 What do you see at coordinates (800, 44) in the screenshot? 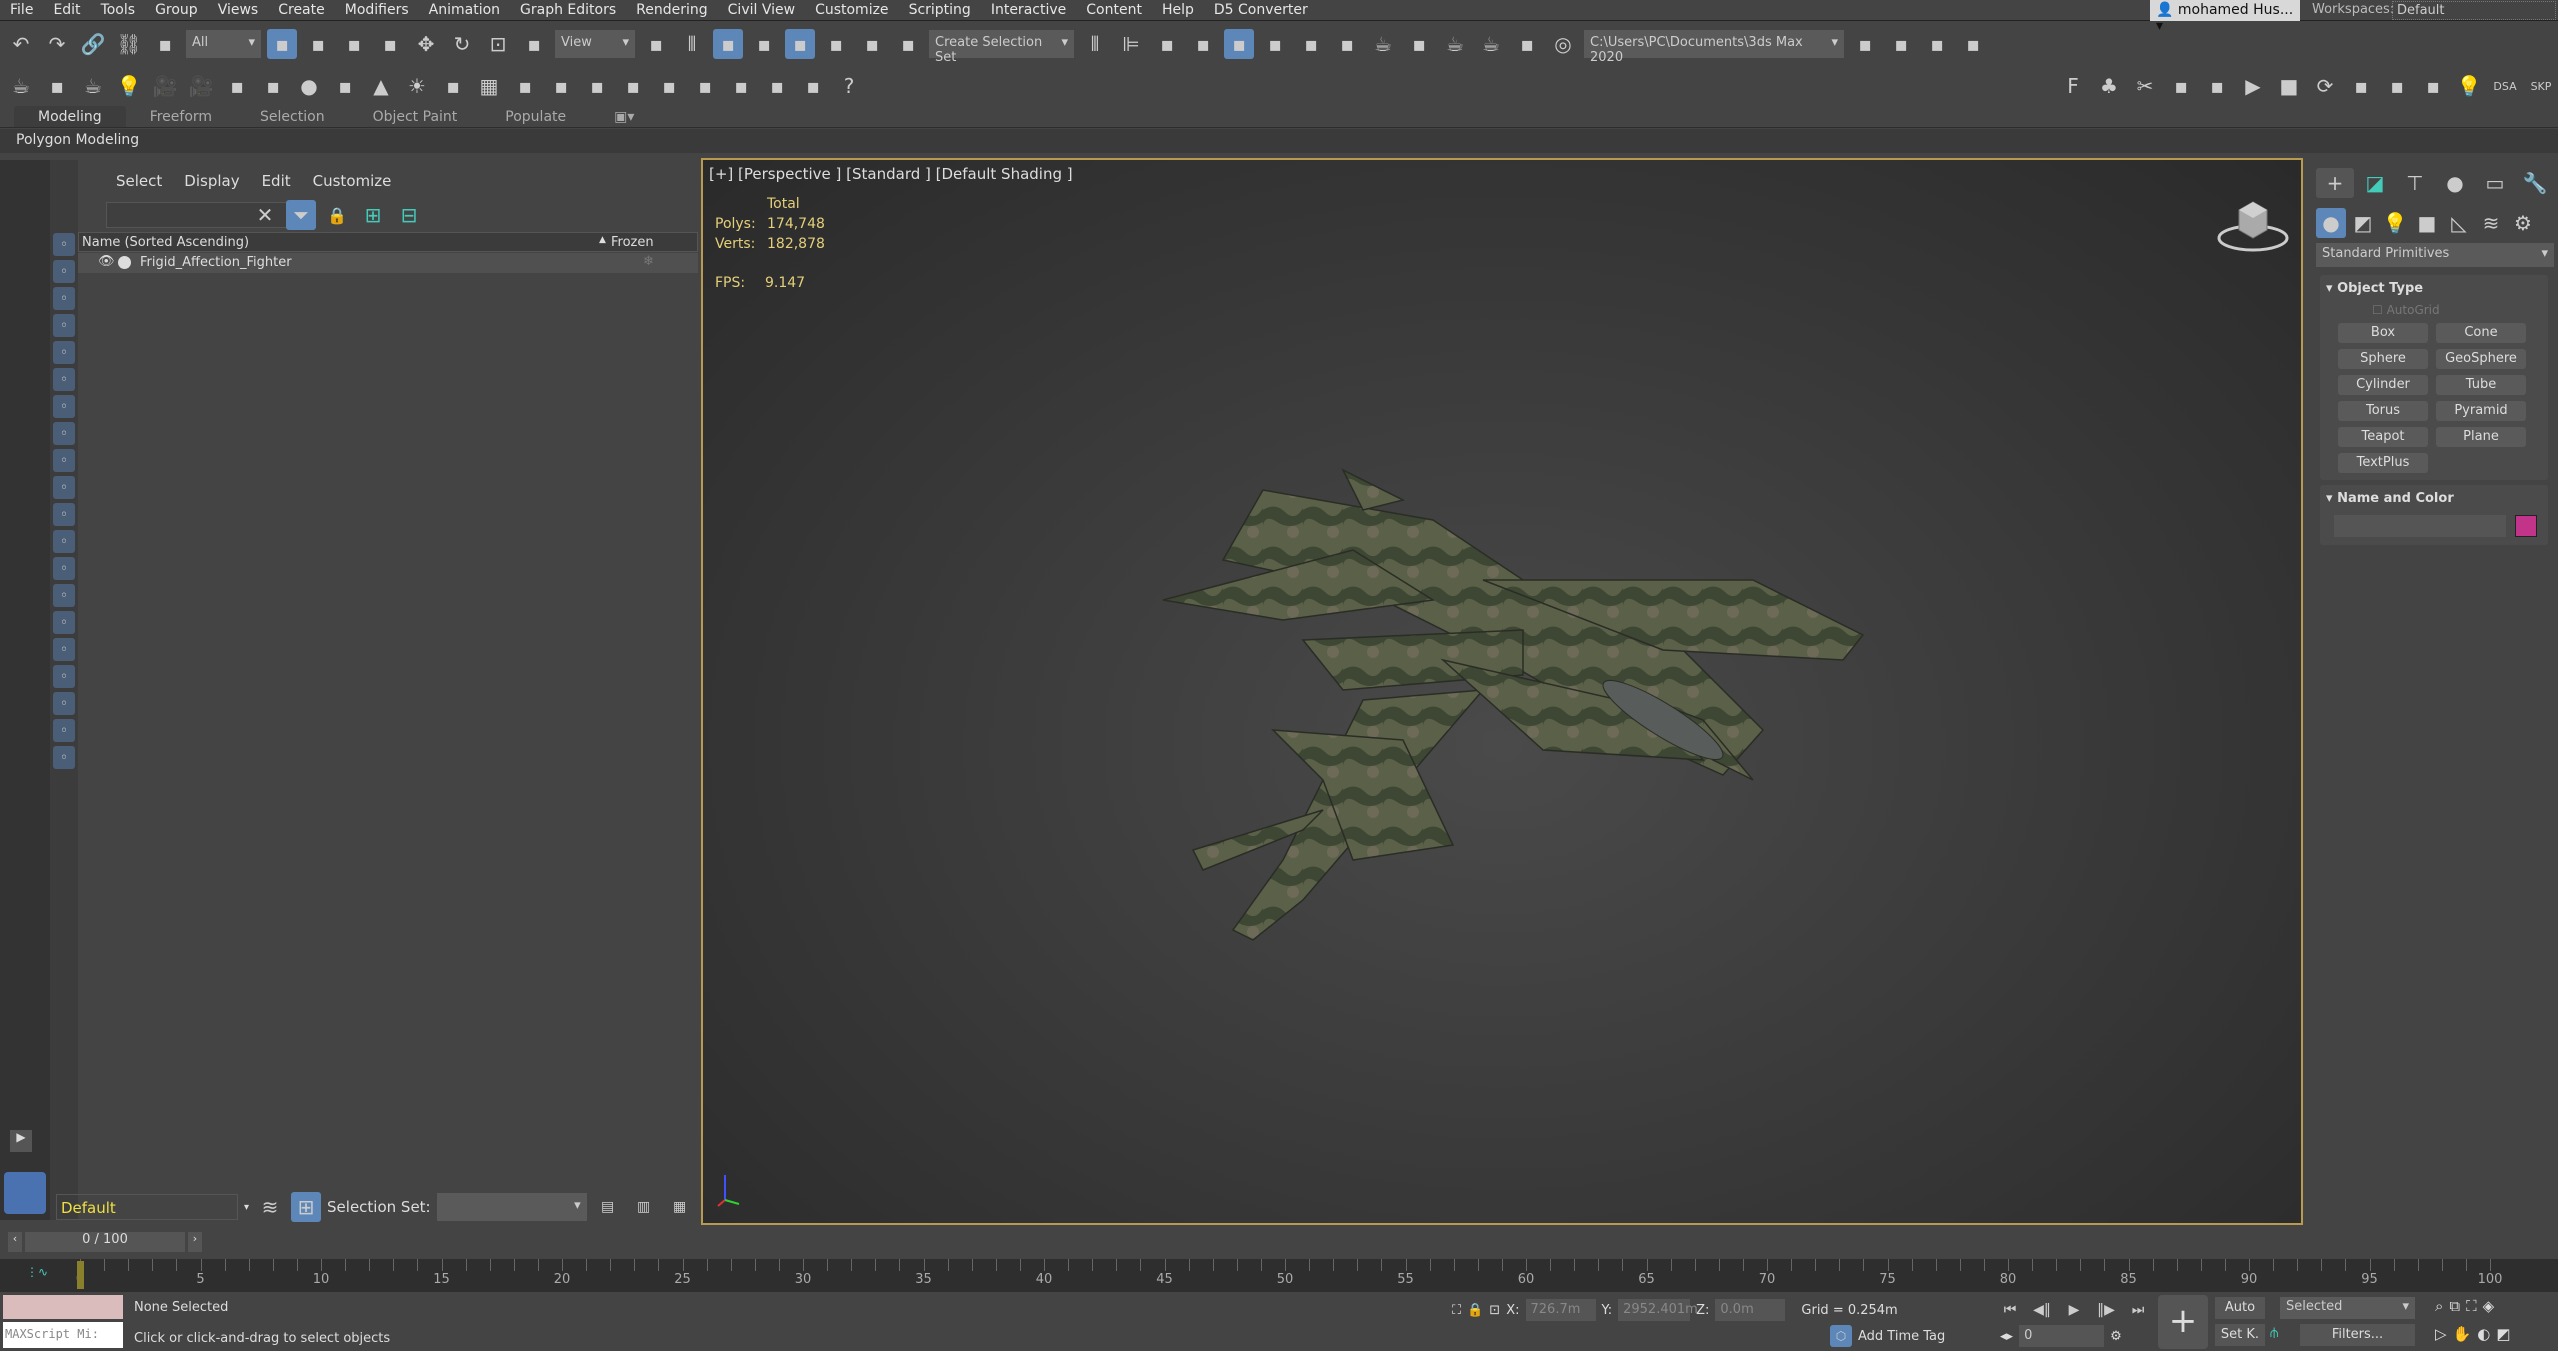
I see `angle-snap-icon: ▪` at bounding box center [800, 44].